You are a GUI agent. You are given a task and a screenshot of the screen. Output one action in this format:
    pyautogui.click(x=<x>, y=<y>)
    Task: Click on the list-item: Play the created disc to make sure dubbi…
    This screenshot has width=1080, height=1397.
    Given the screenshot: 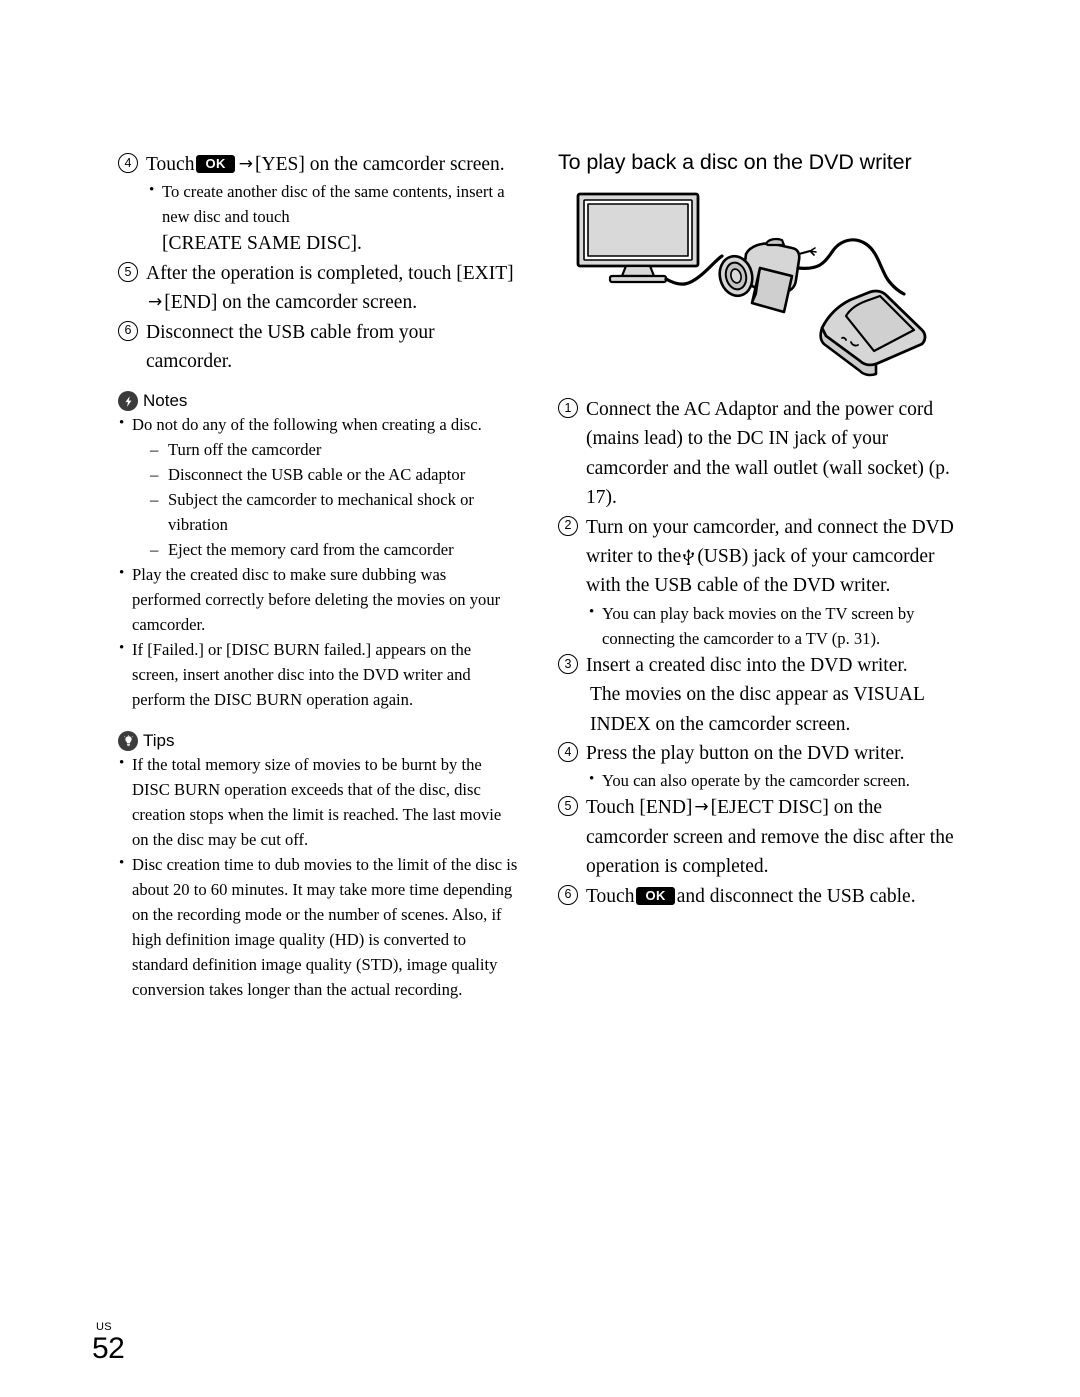 What is the action you would take?
    pyautogui.click(x=318, y=599)
    